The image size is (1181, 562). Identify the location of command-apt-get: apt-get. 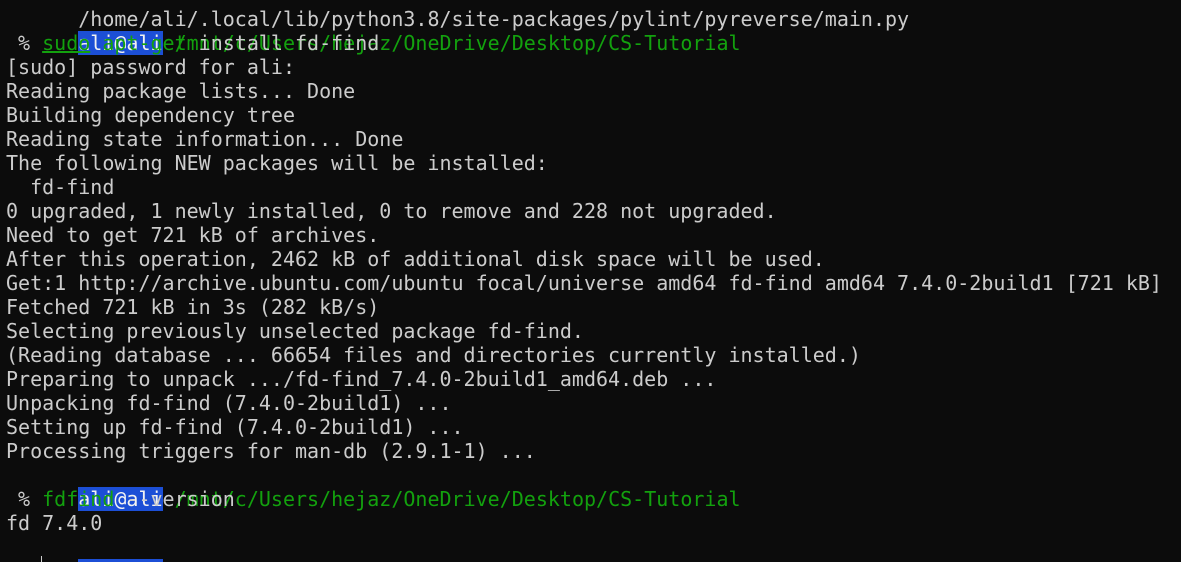
(144, 43).